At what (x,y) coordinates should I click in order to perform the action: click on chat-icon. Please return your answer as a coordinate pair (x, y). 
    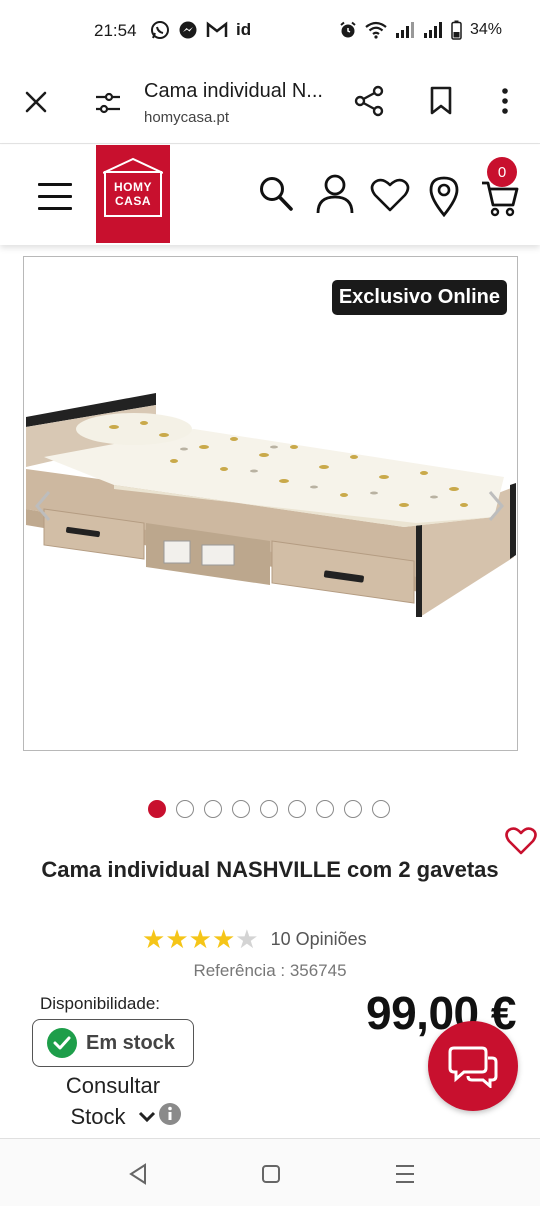
    Looking at the image, I should click on (473, 1067).